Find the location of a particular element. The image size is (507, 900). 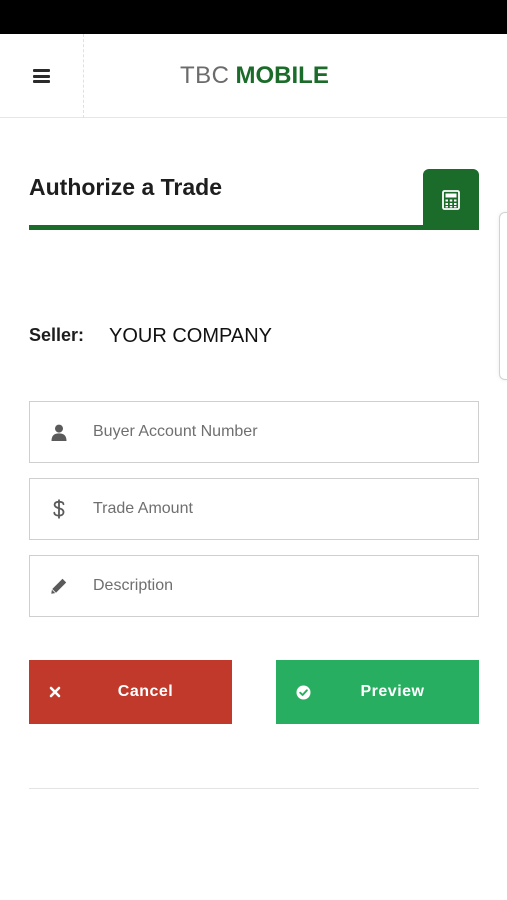

pencil-icon is located at coordinates (59, 586).